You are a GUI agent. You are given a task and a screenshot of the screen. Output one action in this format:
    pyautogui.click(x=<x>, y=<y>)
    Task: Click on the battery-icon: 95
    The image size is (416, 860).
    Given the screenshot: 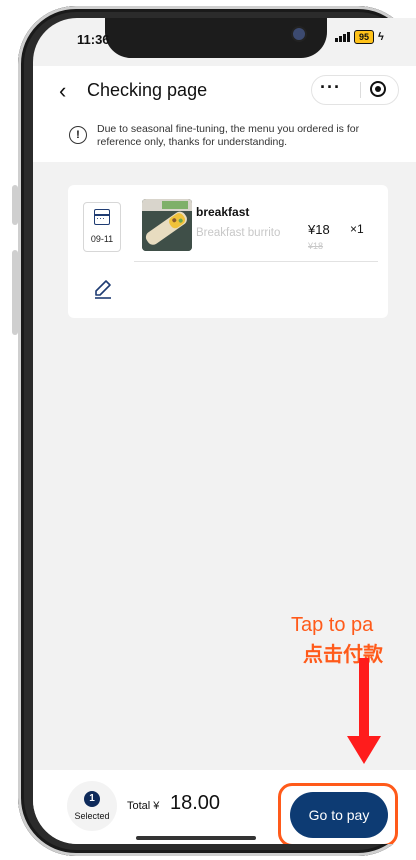 What is the action you would take?
    pyautogui.click(x=364, y=37)
    